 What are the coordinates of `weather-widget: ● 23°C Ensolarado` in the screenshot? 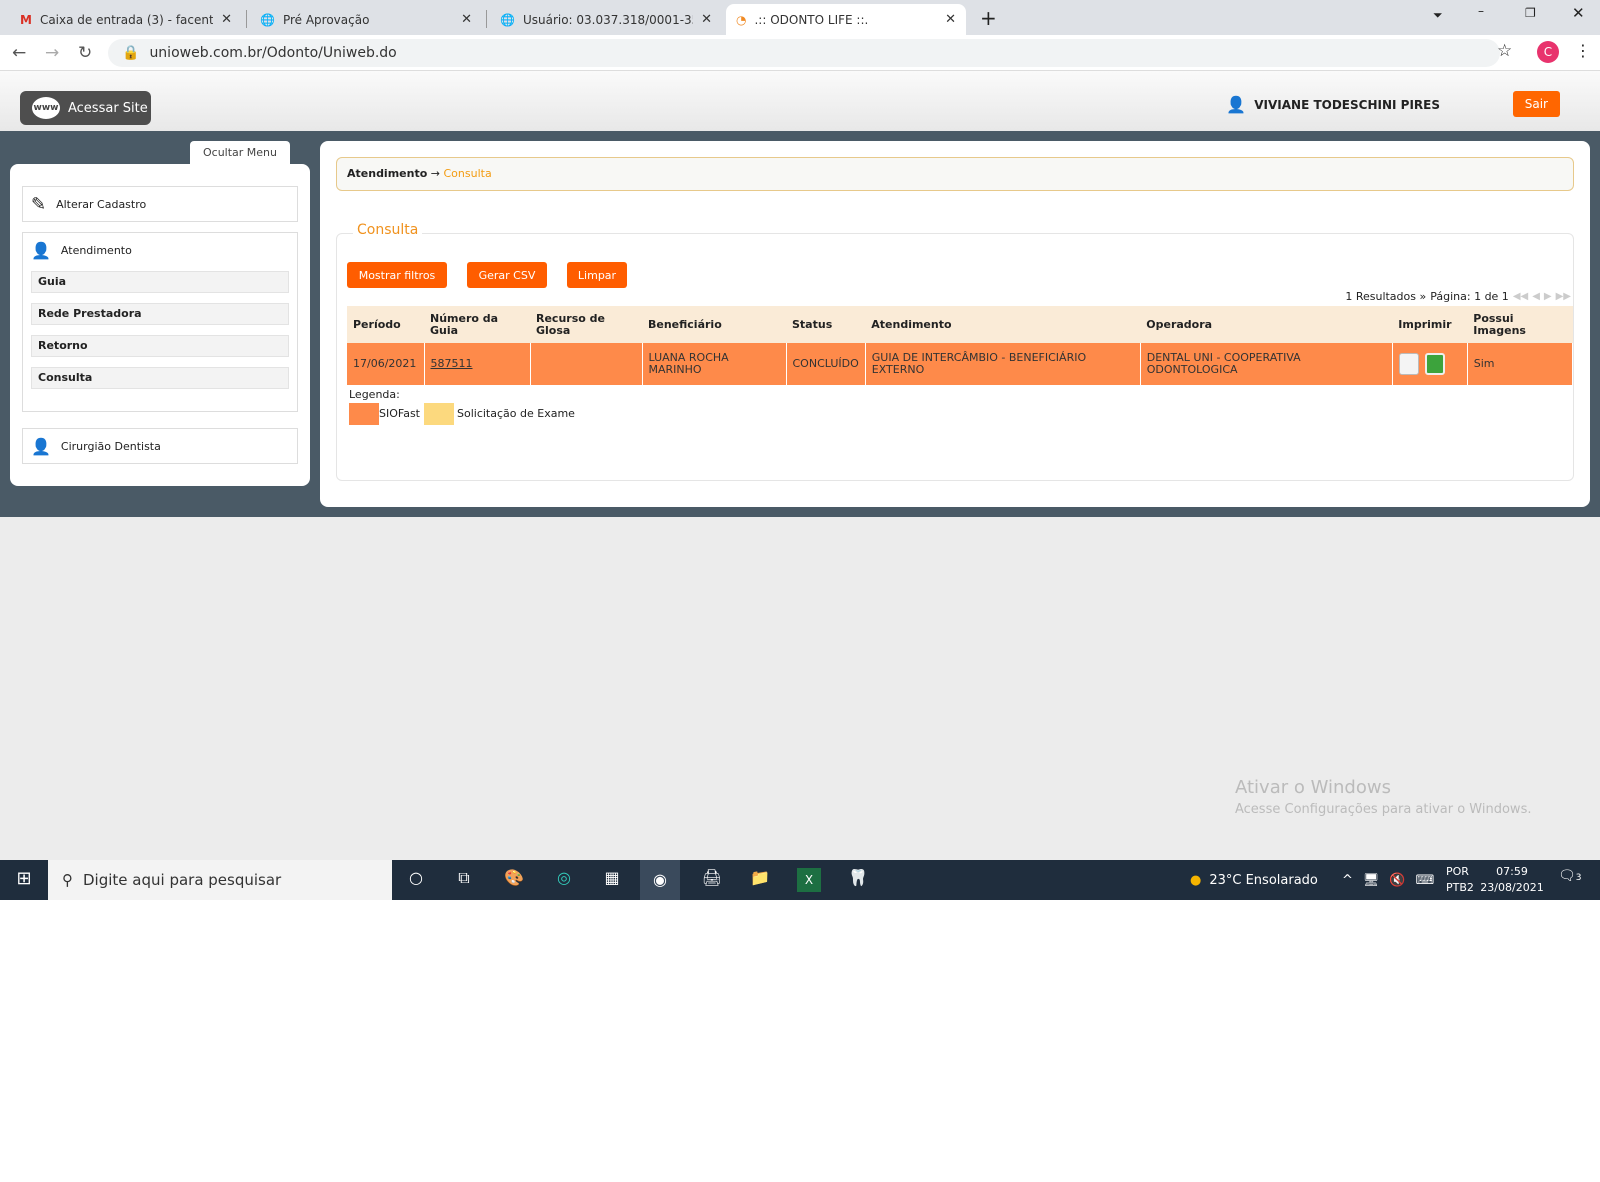 It's located at (1254, 880).